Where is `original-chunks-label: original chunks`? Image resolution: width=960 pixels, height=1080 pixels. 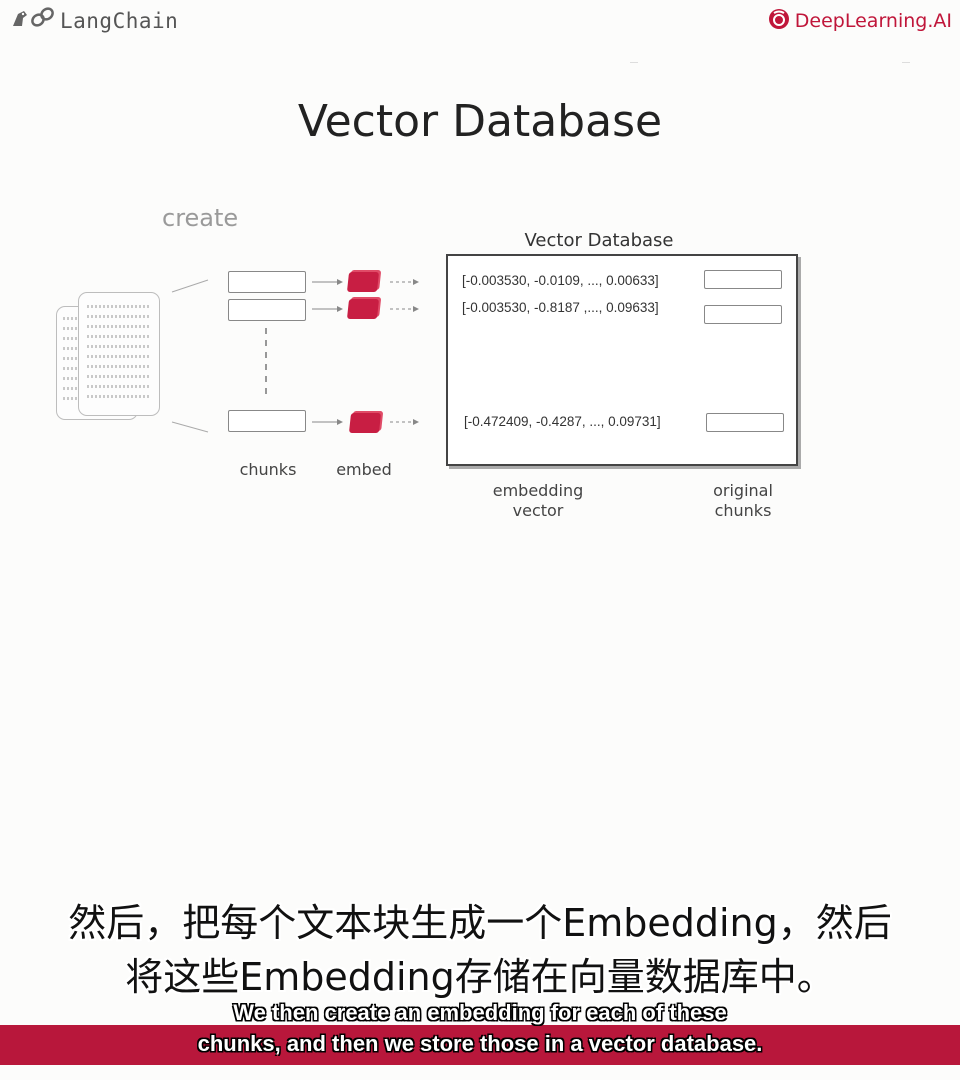
original-chunks-label: original chunks is located at coordinates (743, 501).